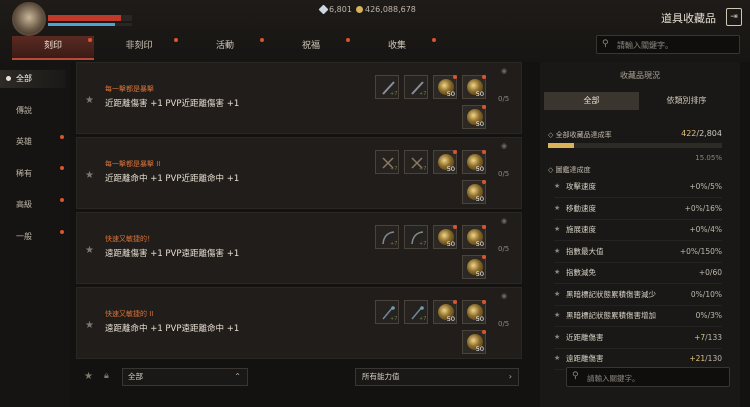 This screenshot has width=750, height=407. What do you see at coordinates (185, 377) in the screenshot?
I see `category-select: 全部 ⌃` at bounding box center [185, 377].